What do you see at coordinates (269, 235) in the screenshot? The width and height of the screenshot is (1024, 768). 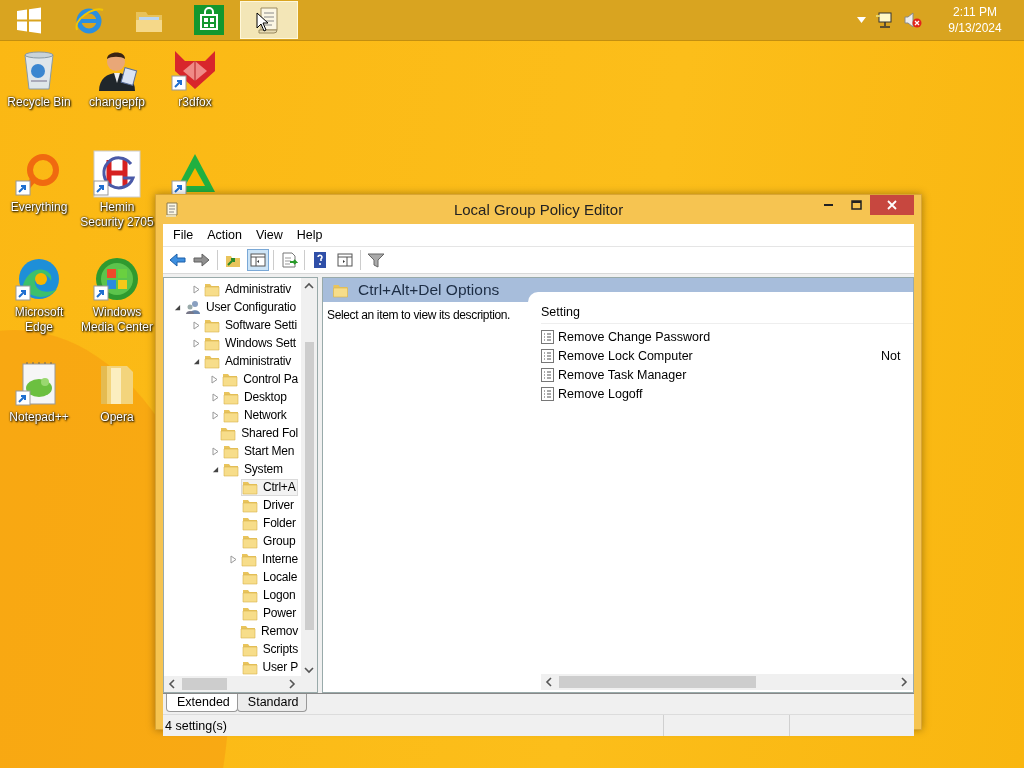 I see `menu-item: View` at bounding box center [269, 235].